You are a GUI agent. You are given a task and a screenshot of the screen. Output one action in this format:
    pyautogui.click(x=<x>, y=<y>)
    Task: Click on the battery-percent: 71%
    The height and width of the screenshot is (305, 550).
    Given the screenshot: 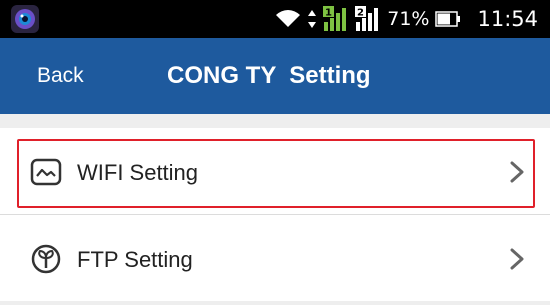 What is the action you would take?
    pyautogui.click(x=408, y=19)
    